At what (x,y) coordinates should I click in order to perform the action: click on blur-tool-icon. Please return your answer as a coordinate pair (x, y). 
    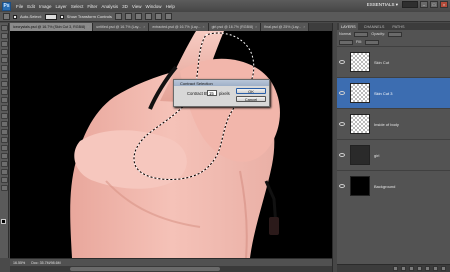
    Looking at the image, I should click on (4, 124).